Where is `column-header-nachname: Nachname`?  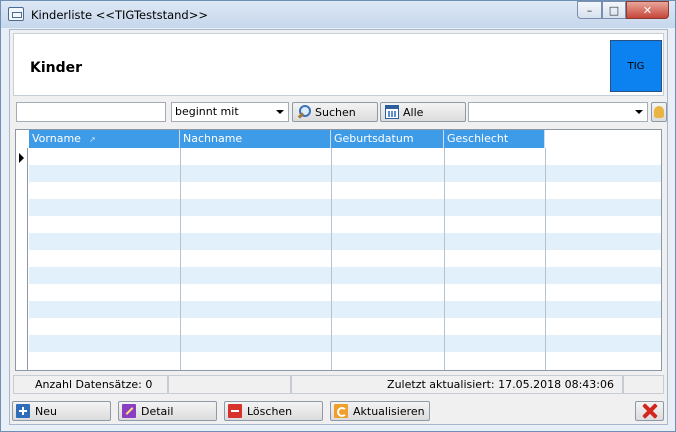 column-header-nachname: Nachname is located at coordinates (255, 139).